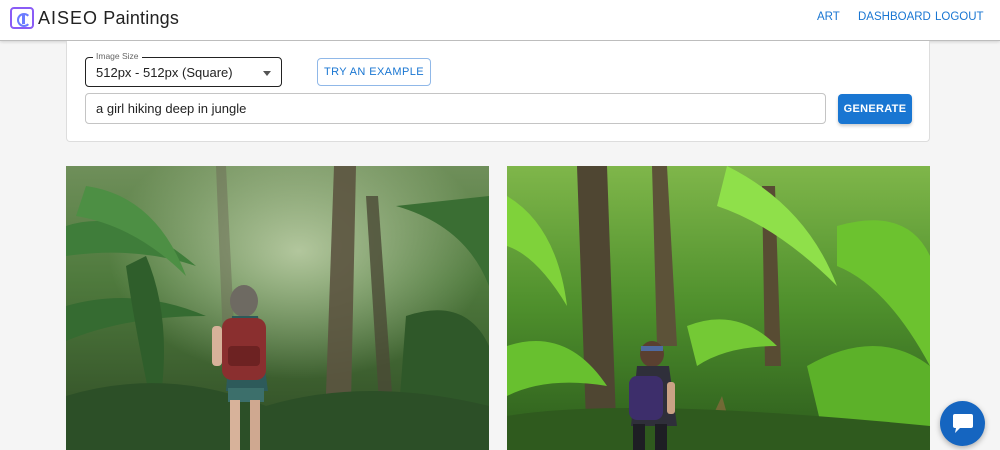 This screenshot has width=1000, height=450. What do you see at coordinates (828, 17) in the screenshot?
I see `nav-art-link: ART` at bounding box center [828, 17].